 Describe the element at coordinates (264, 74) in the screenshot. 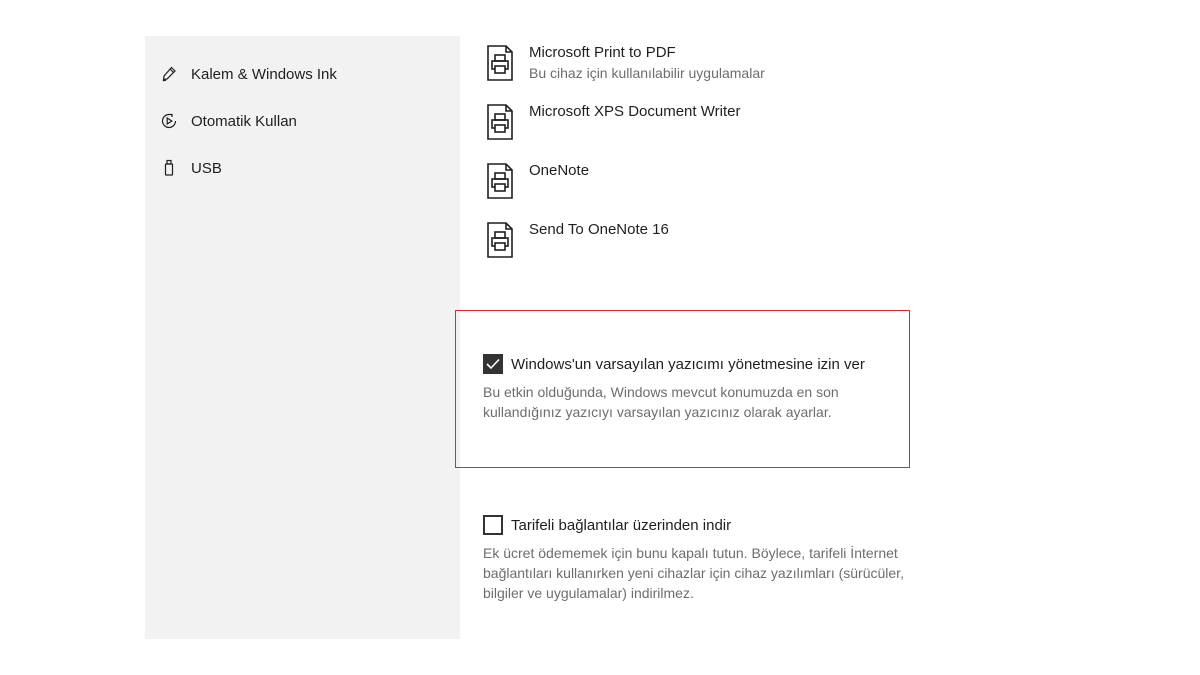

I see `sidebar-item-label: Kalem & Windows Ink` at that location.